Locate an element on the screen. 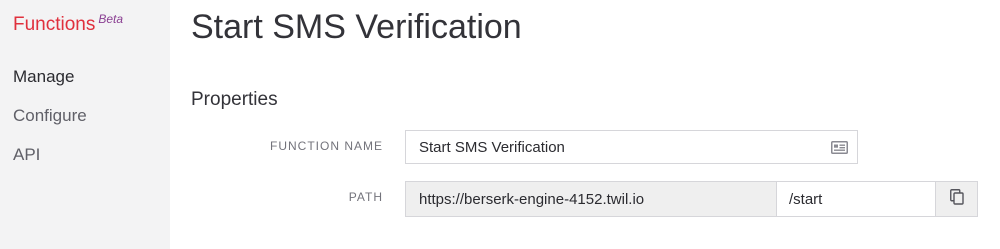 The height and width of the screenshot is (249, 1000). product-title: Functions Beta is located at coordinates (68, 24).